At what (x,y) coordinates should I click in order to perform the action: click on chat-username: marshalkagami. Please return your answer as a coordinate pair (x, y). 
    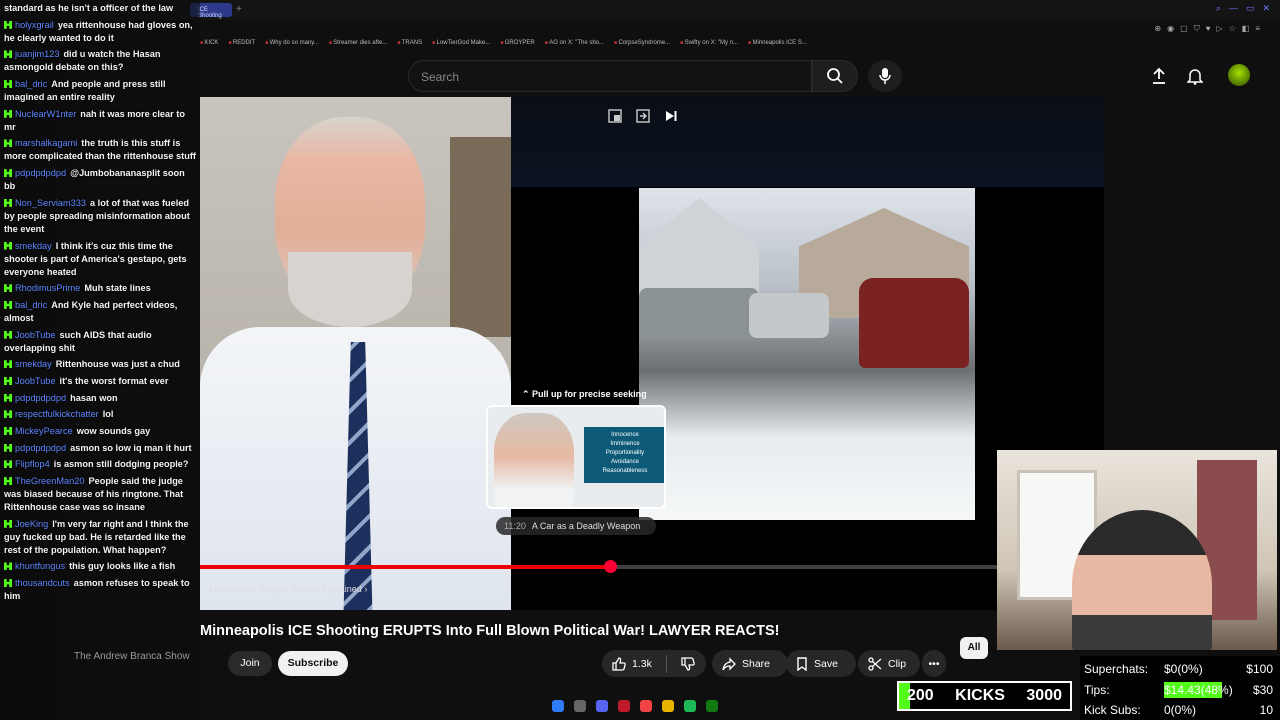
    Looking at the image, I should click on (46, 143).